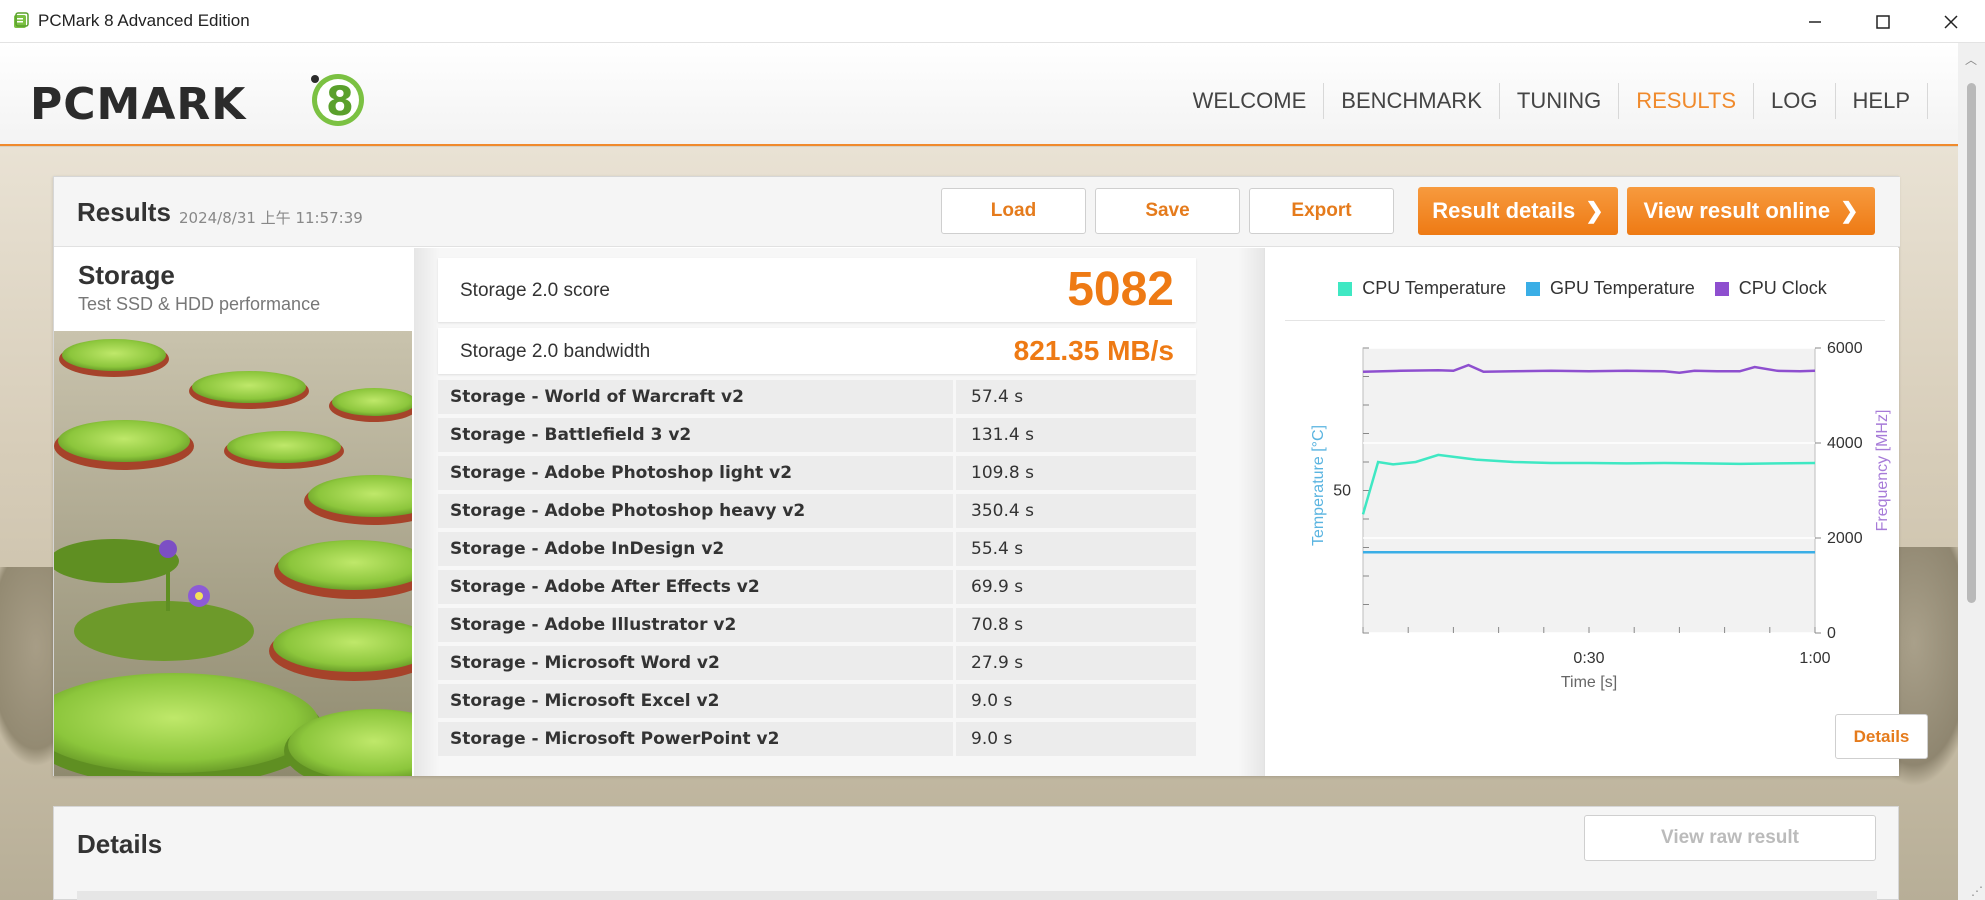 This screenshot has height=900, width=1985. Describe the element at coordinates (1076, 435) in the screenshot. I see `test-value: 131.4 s` at that location.